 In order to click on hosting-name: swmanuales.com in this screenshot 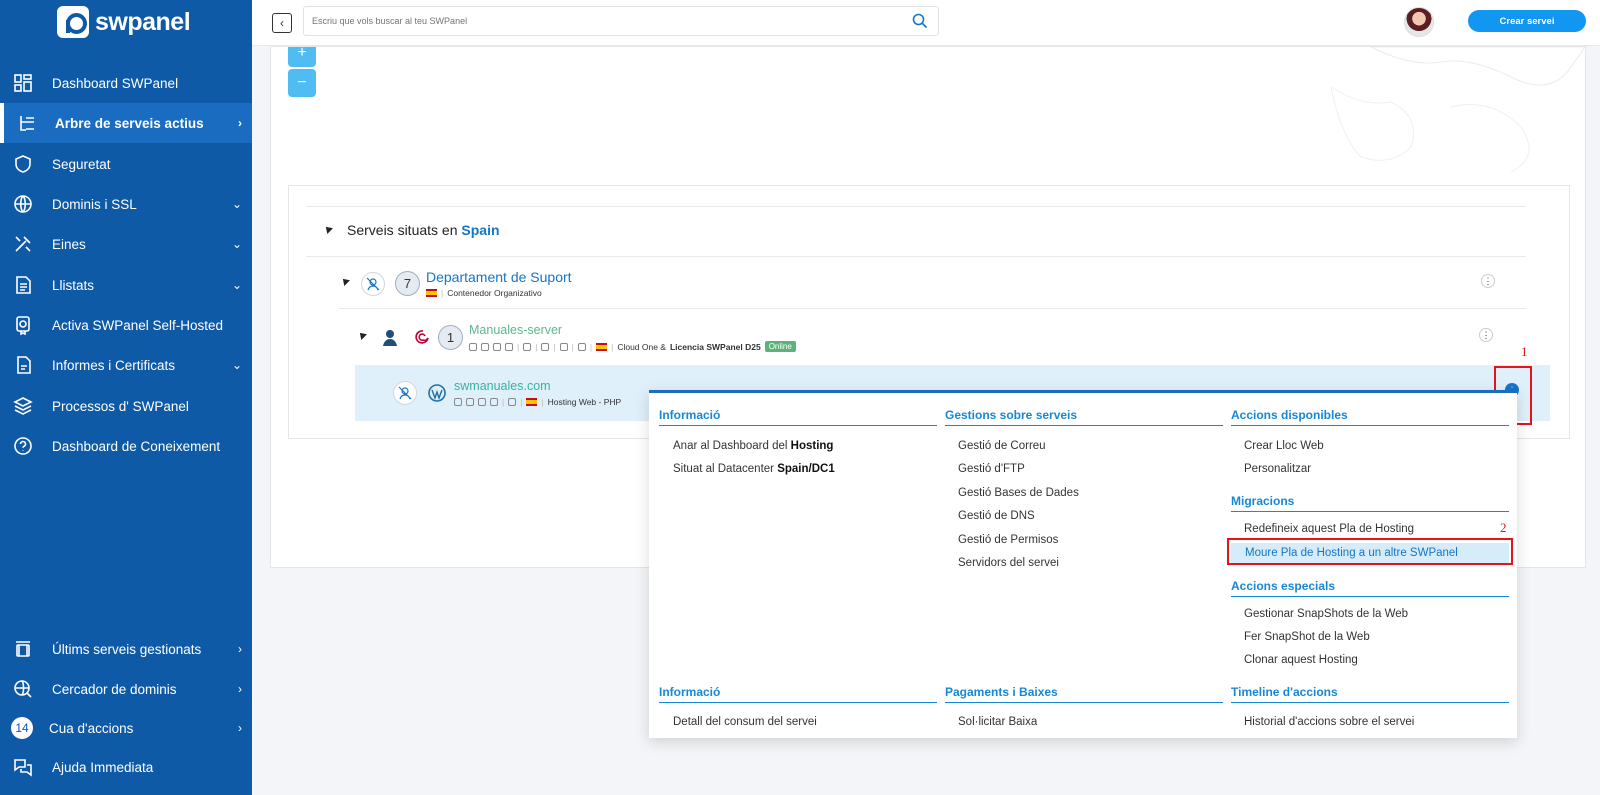, I will do `click(502, 386)`.